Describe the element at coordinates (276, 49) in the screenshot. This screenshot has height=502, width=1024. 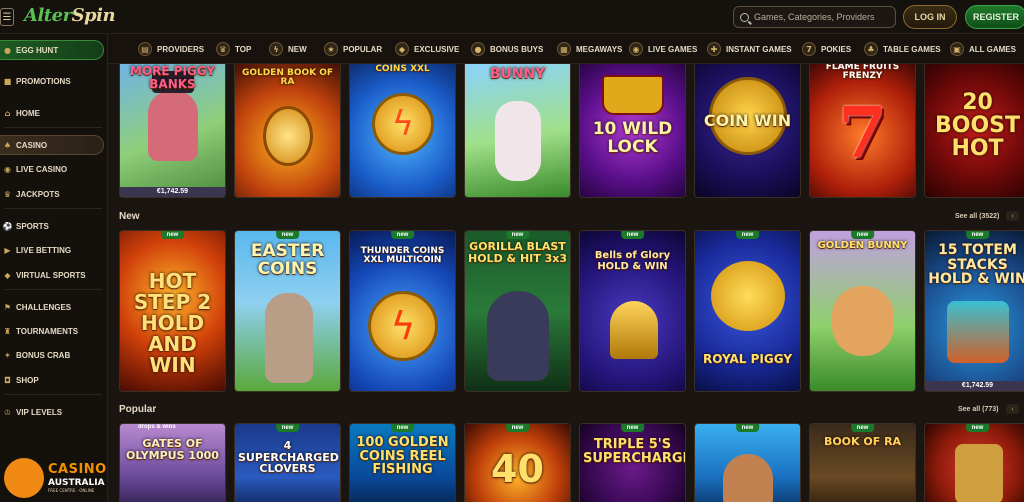
I see `bolt-icon: ϟ` at that location.